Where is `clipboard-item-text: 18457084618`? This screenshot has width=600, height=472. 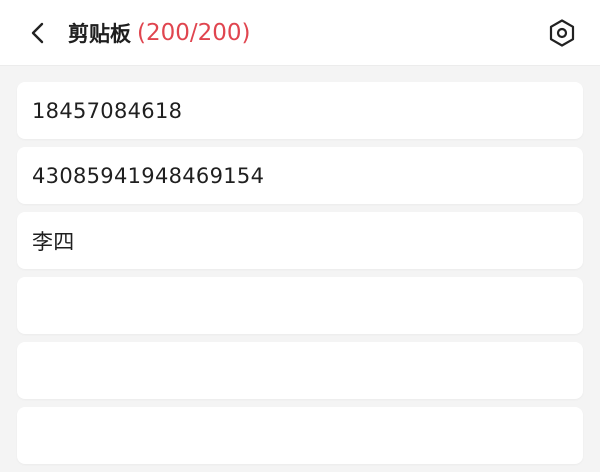
clipboard-item-text: 18457084618 is located at coordinates (107, 110).